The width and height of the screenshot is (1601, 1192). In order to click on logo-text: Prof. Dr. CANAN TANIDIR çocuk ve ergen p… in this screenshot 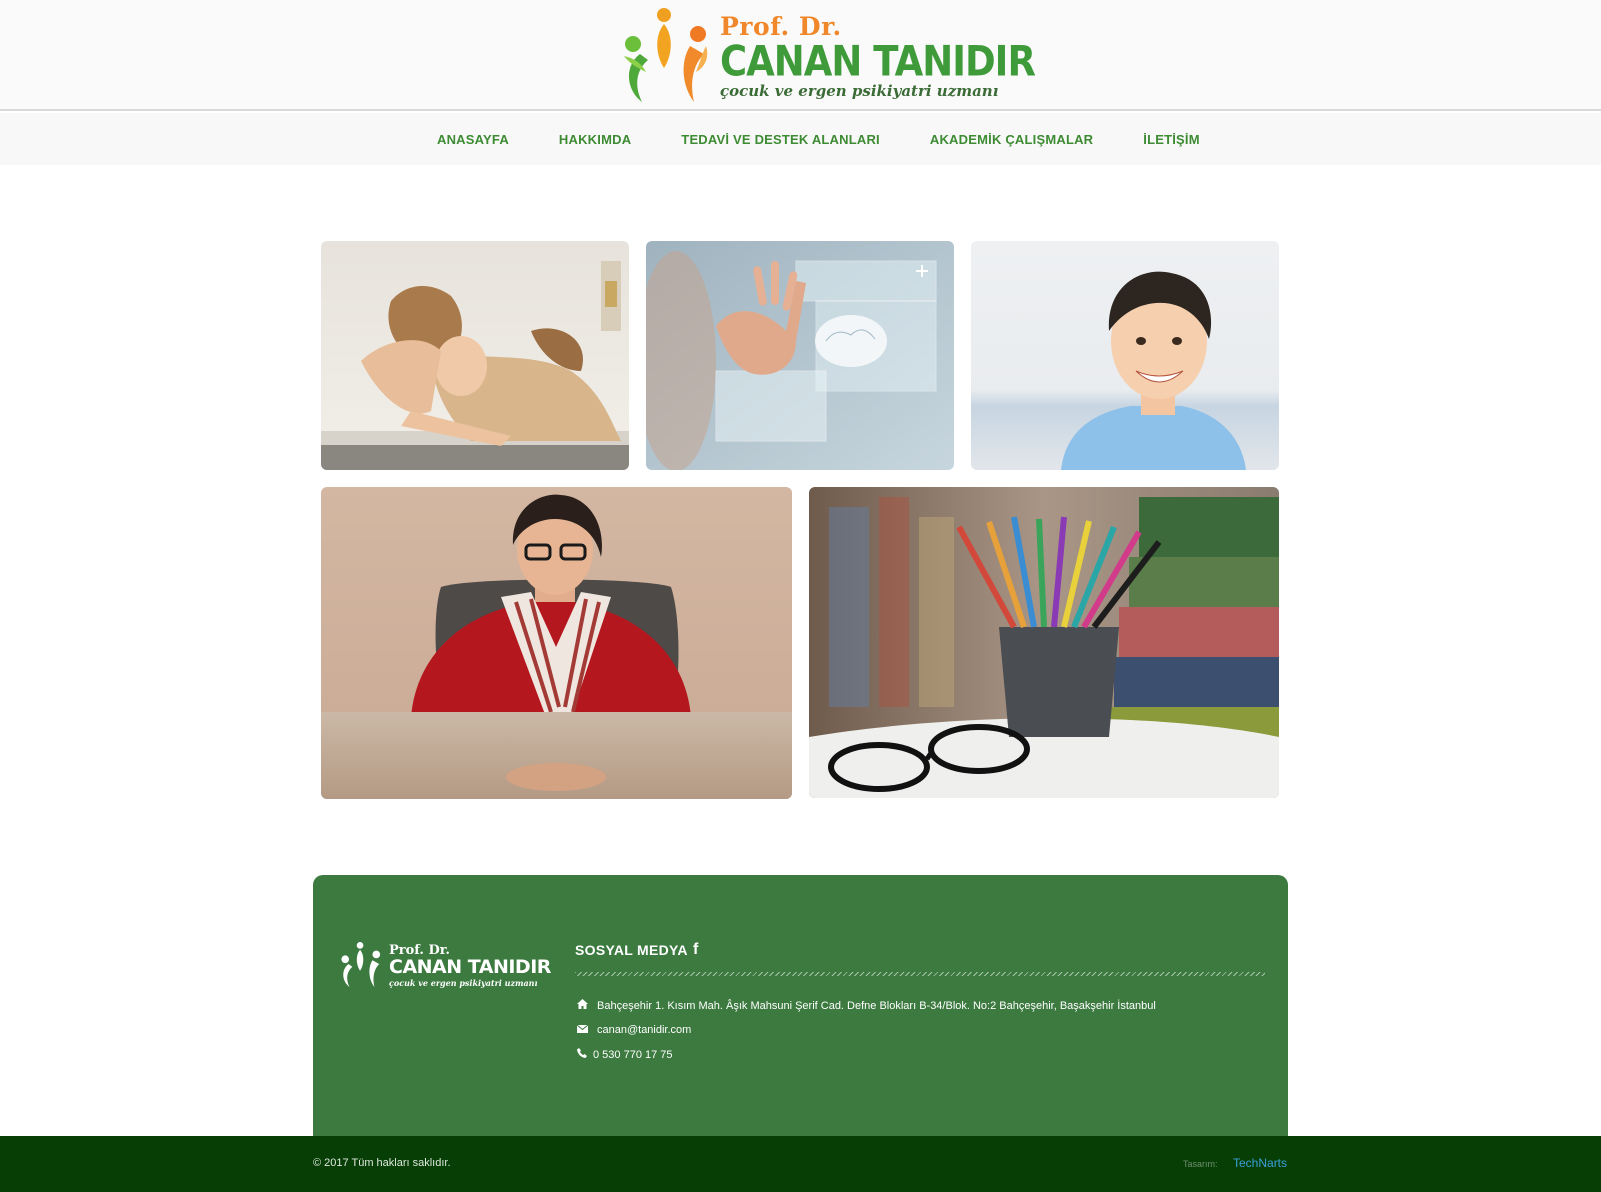, I will do `click(878, 55)`.